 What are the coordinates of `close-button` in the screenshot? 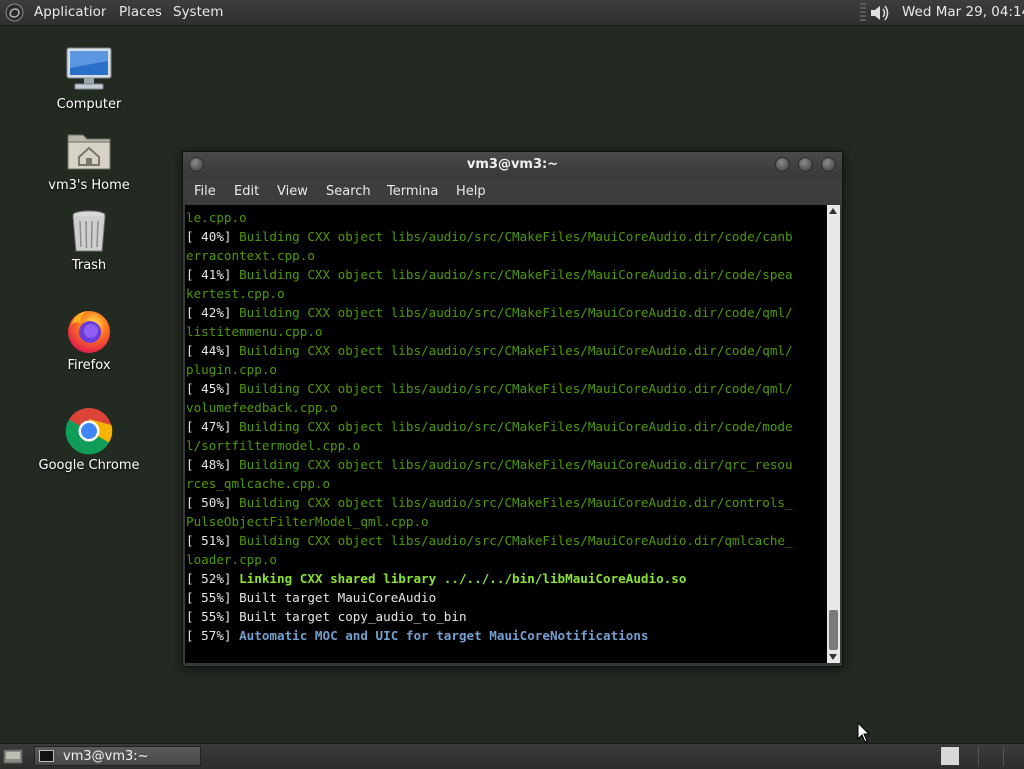 It's located at (828, 164).